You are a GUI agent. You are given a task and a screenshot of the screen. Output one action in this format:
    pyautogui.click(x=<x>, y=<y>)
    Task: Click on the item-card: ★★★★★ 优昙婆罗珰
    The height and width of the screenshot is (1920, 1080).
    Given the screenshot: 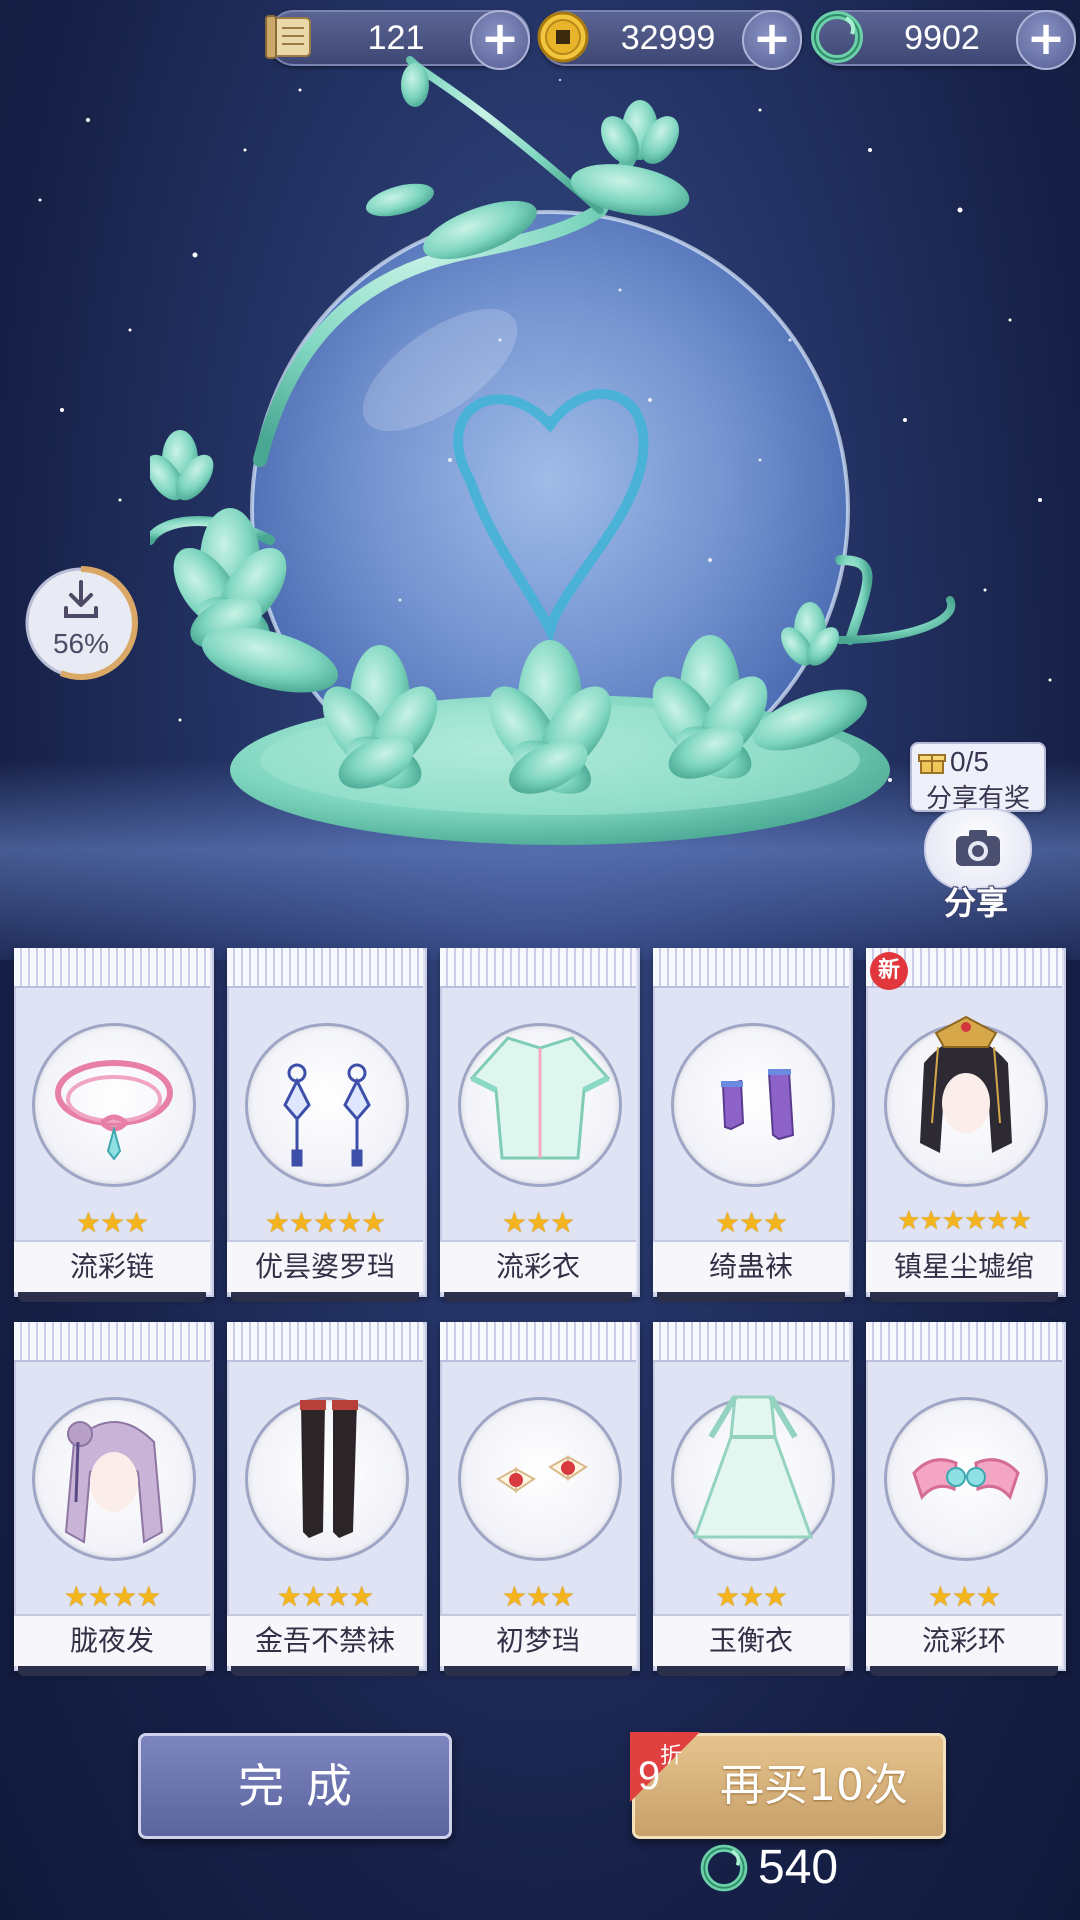 What is the action you would take?
    pyautogui.click(x=326, y=1128)
    